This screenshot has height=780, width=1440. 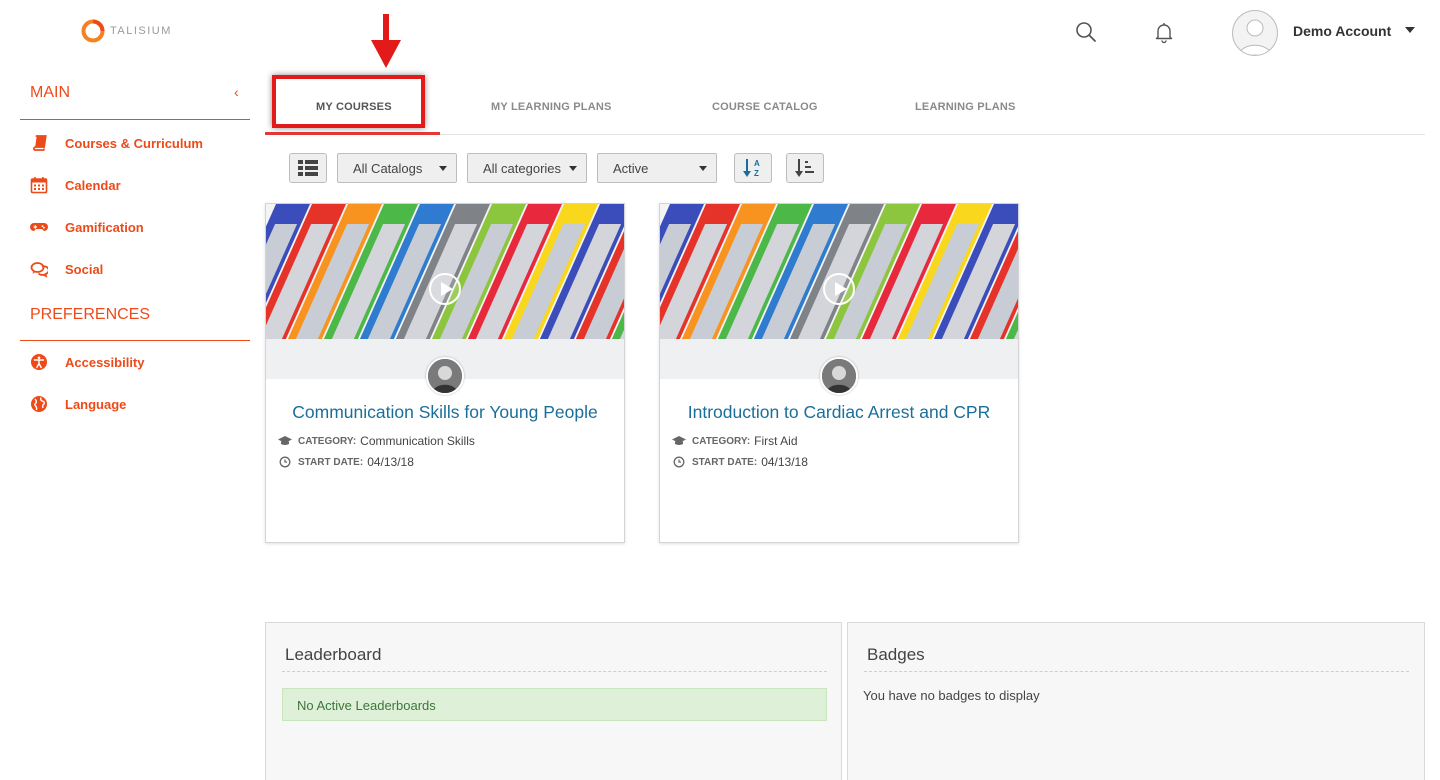 I want to click on sidebar-item-label: Accessibility, so click(x=105, y=362).